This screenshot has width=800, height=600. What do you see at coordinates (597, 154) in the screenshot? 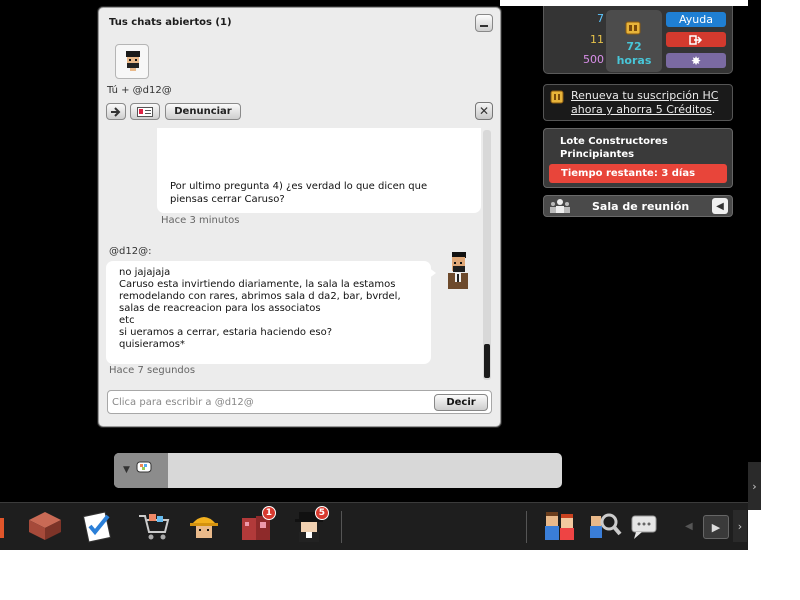
I see `builders-title-line: Principiantes` at bounding box center [597, 154].